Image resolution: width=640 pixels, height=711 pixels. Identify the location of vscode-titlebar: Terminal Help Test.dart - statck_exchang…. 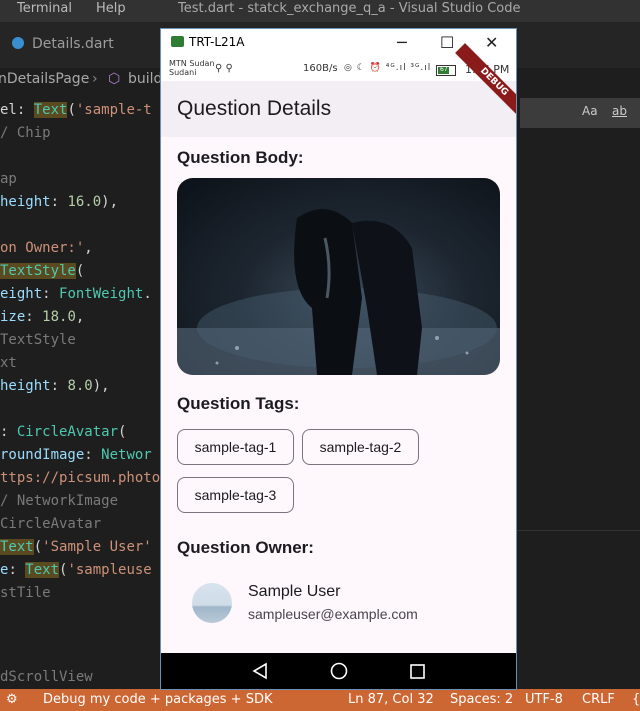
(320, 11).